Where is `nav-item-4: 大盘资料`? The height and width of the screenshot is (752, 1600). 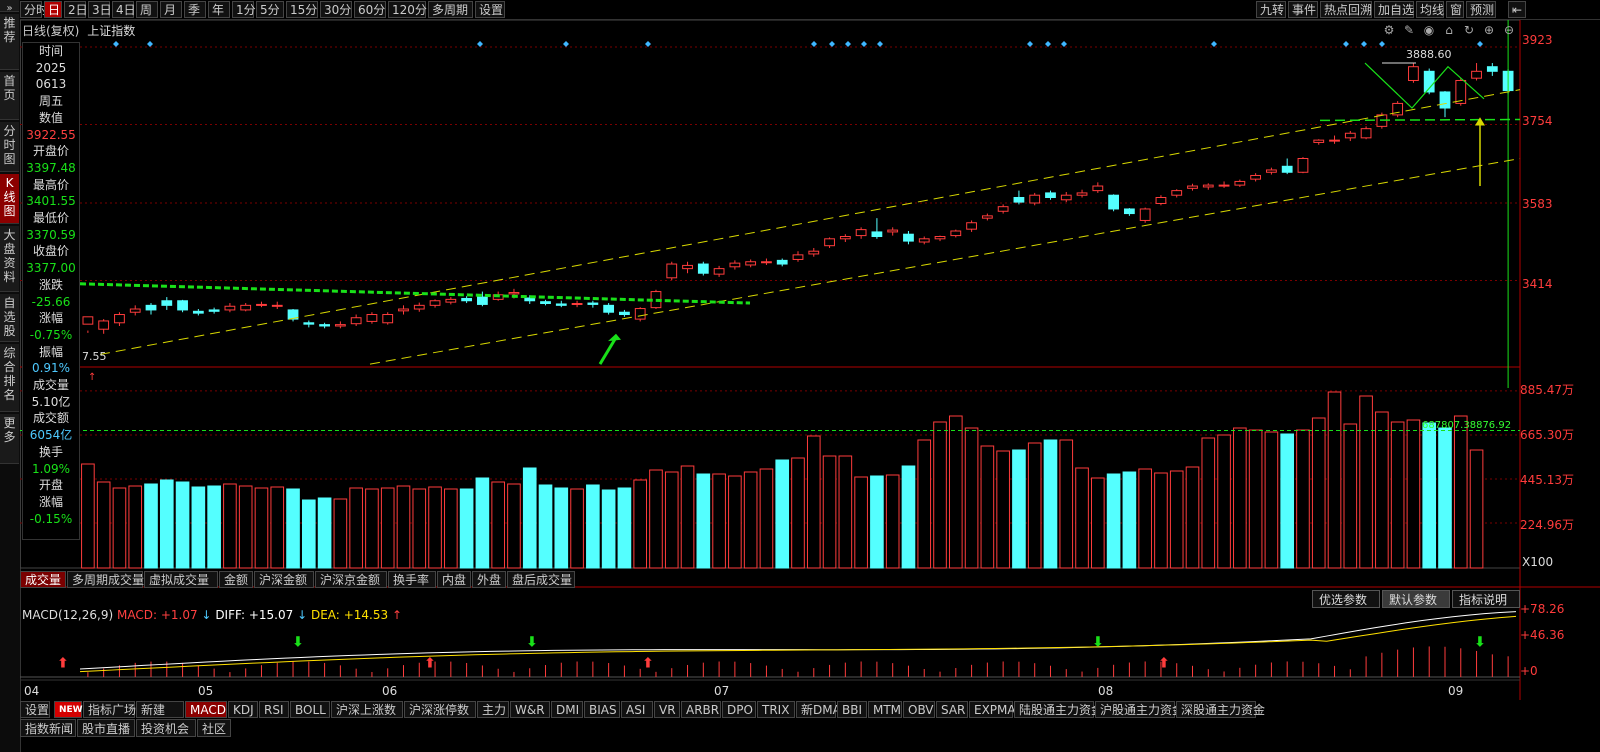 nav-item-4: 大盘资料 is located at coordinates (9, 259).